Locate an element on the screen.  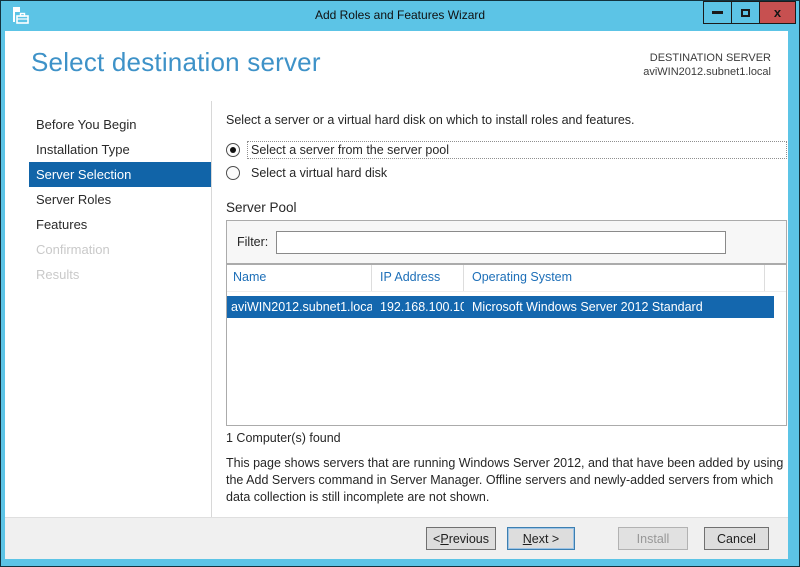
cancel-button-label: Cancel is located at coordinates (736, 538).